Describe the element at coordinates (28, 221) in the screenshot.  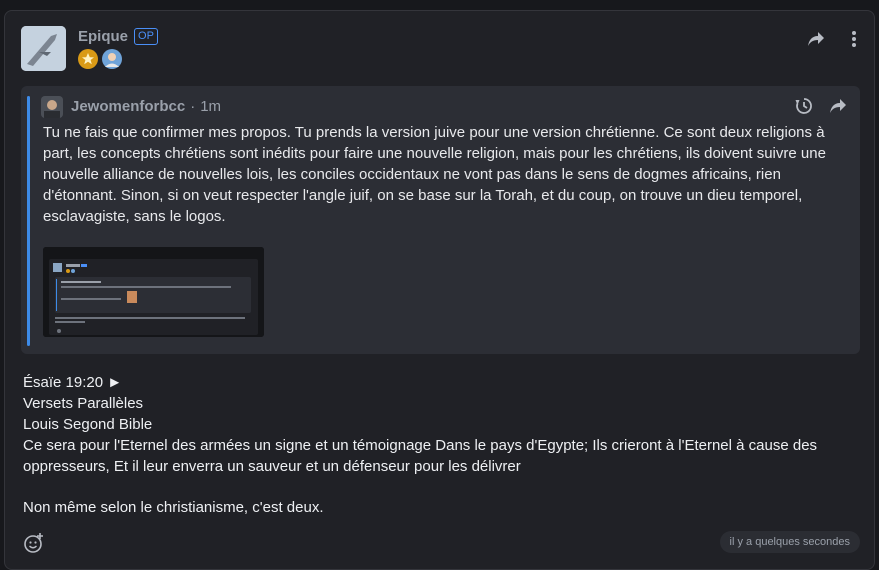
I see `quote-accent-bar` at that location.